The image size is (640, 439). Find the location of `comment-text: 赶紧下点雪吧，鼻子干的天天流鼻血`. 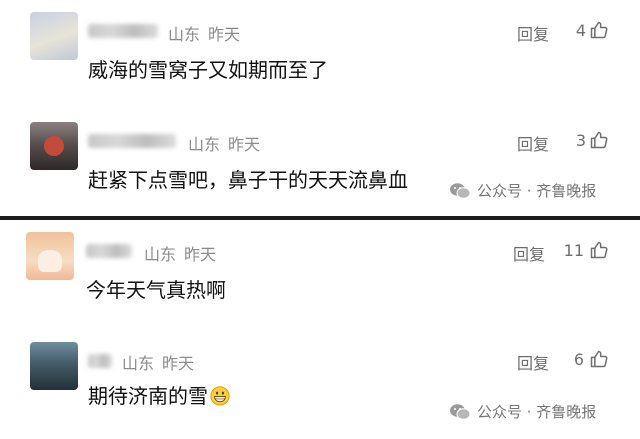

comment-text: 赶紧下点雪吧，鼻子干的天天流鼻血 is located at coordinates (248, 180).